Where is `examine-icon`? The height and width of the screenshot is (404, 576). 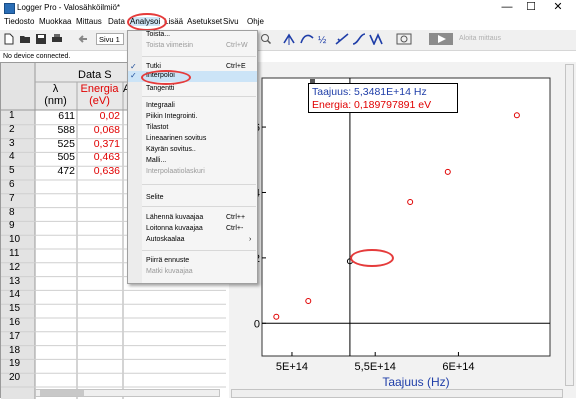
examine-icon is located at coordinates (289, 39).